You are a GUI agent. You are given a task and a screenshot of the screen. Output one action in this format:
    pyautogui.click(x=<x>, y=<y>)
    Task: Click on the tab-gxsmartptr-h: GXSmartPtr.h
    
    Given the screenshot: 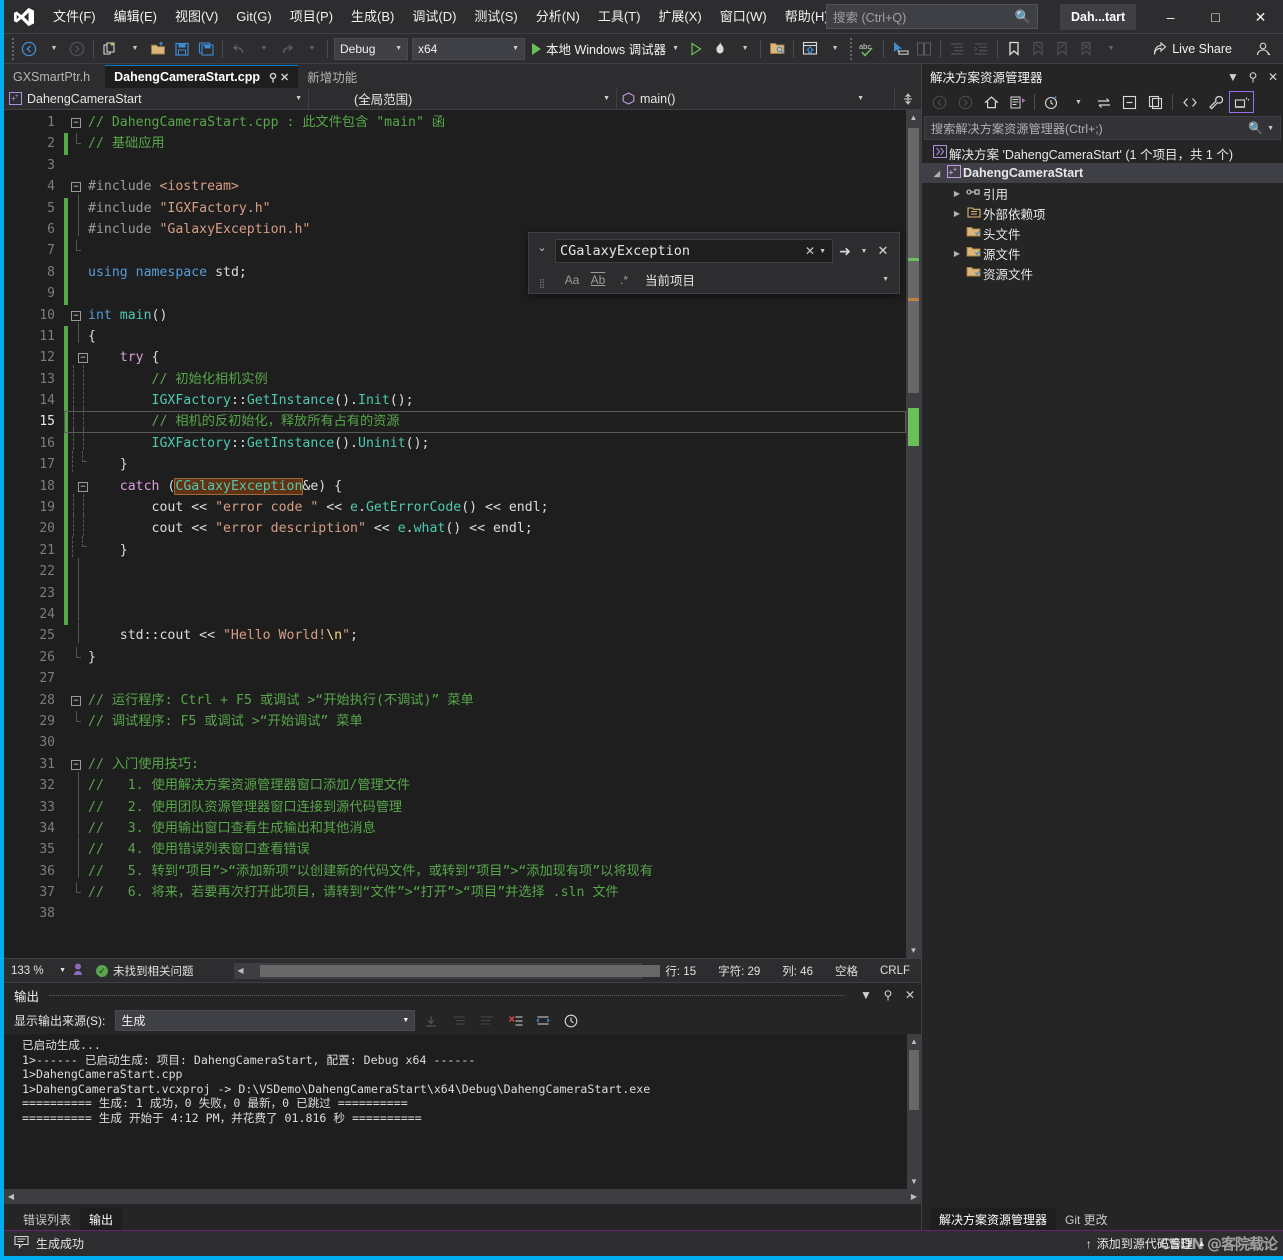 What is the action you would take?
    pyautogui.click(x=55, y=76)
    